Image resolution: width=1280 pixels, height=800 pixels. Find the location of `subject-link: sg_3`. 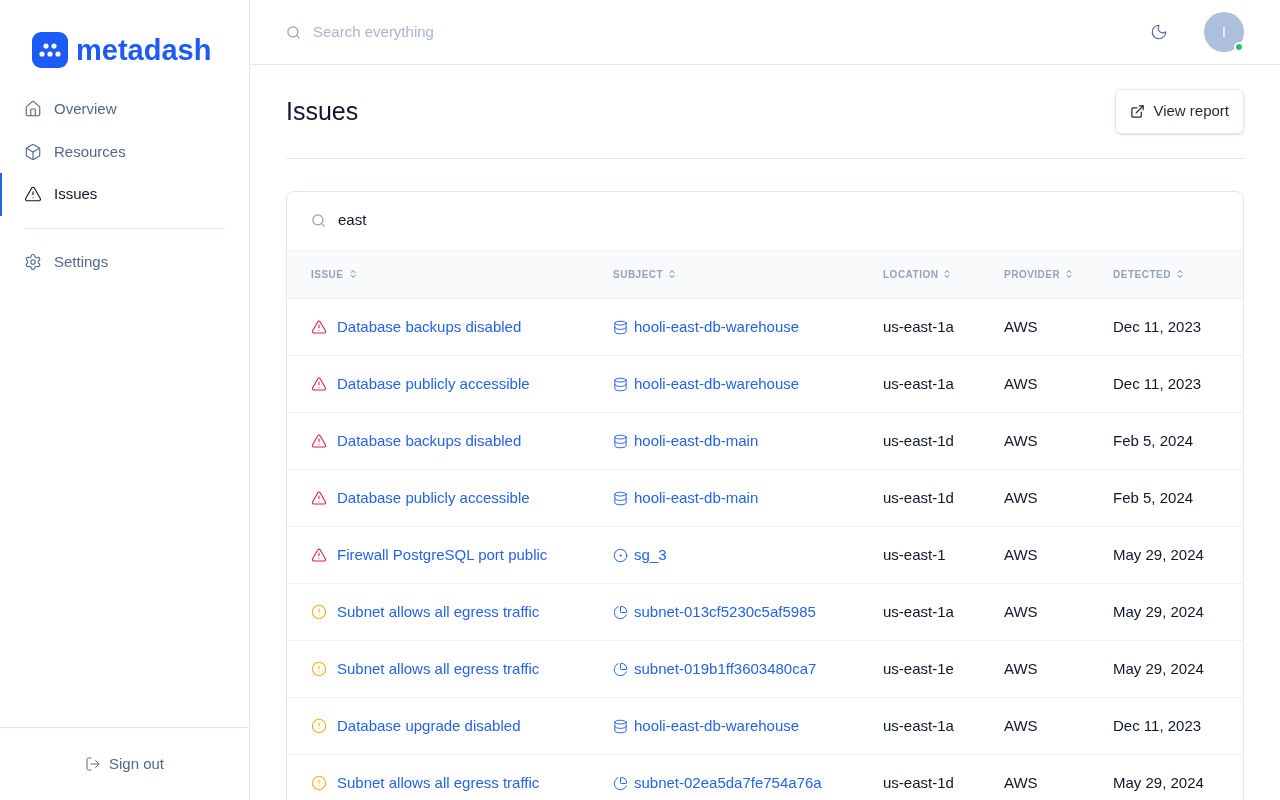

subject-link: sg_3 is located at coordinates (650, 555).